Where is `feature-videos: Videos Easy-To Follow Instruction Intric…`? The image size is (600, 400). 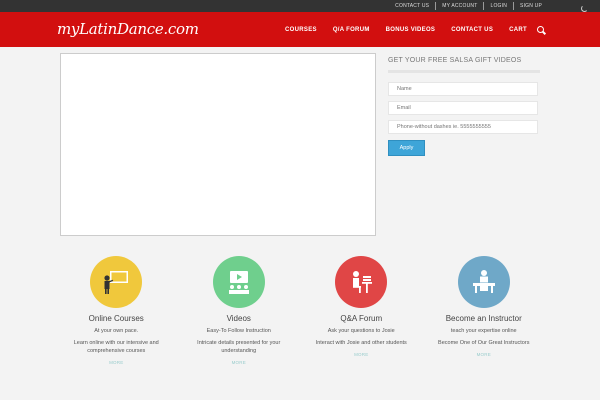
feature-videos: Videos Easy-To Follow Instruction Intric… is located at coordinates (239, 310).